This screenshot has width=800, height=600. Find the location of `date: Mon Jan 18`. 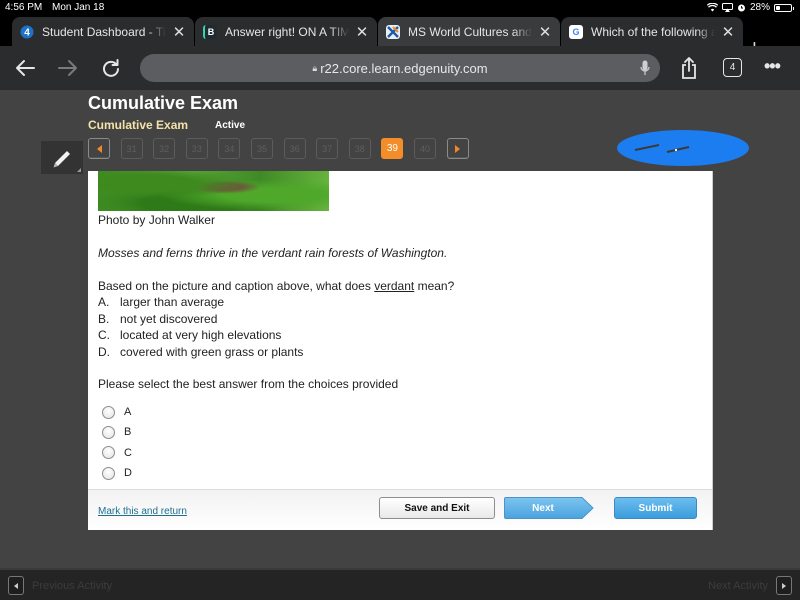

date: Mon Jan 18 is located at coordinates (78, 7).